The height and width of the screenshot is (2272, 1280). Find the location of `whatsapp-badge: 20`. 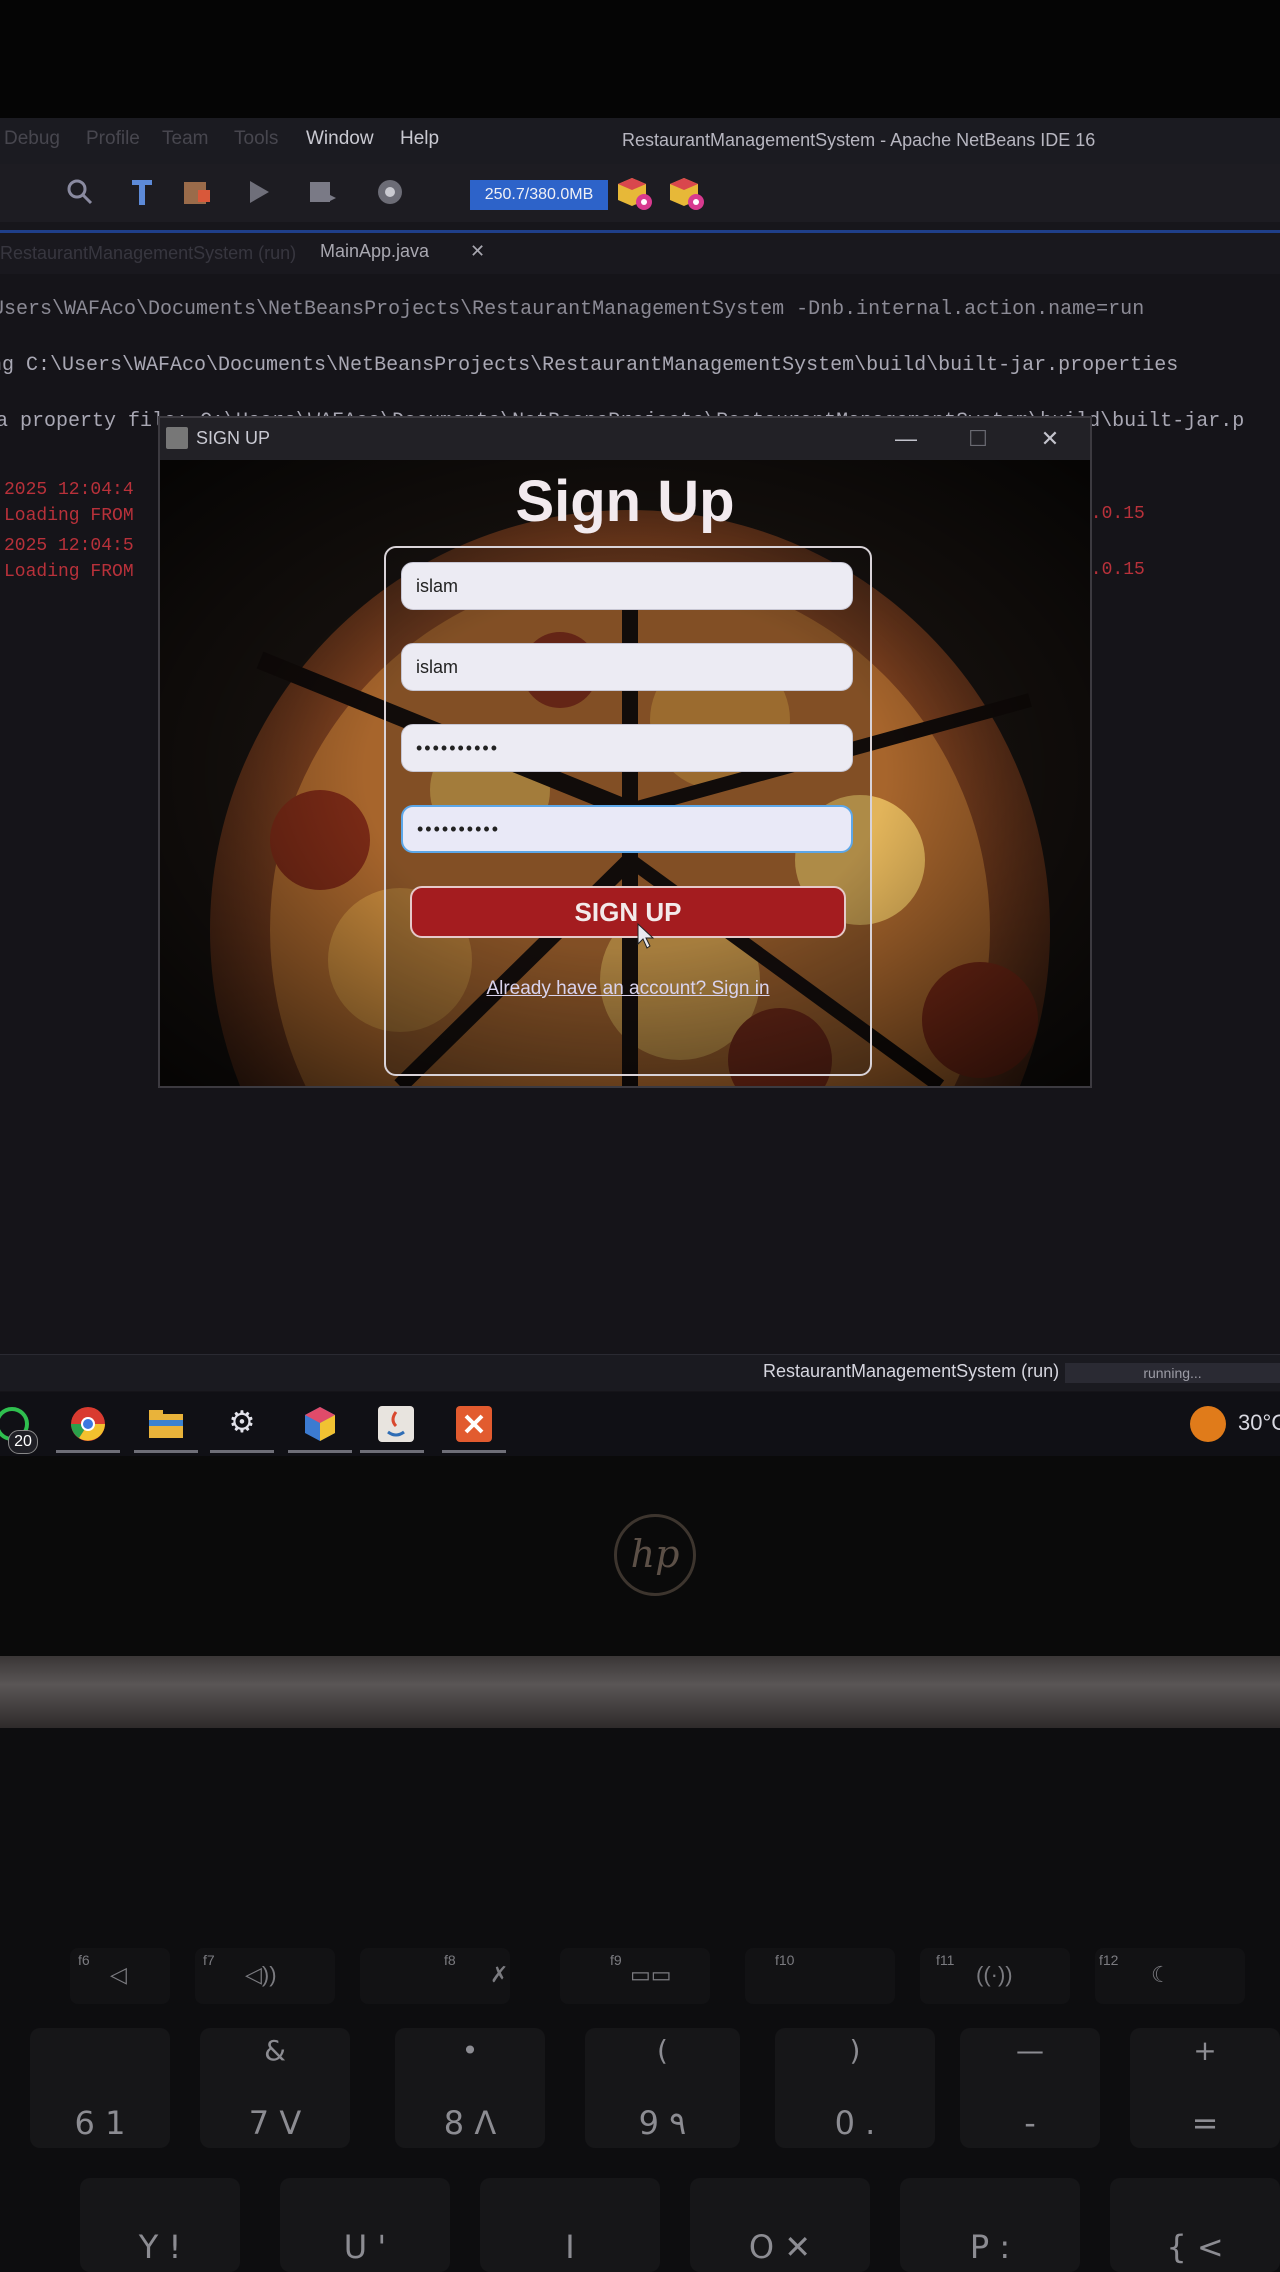

whatsapp-badge: 20 is located at coordinates (23, 1442).